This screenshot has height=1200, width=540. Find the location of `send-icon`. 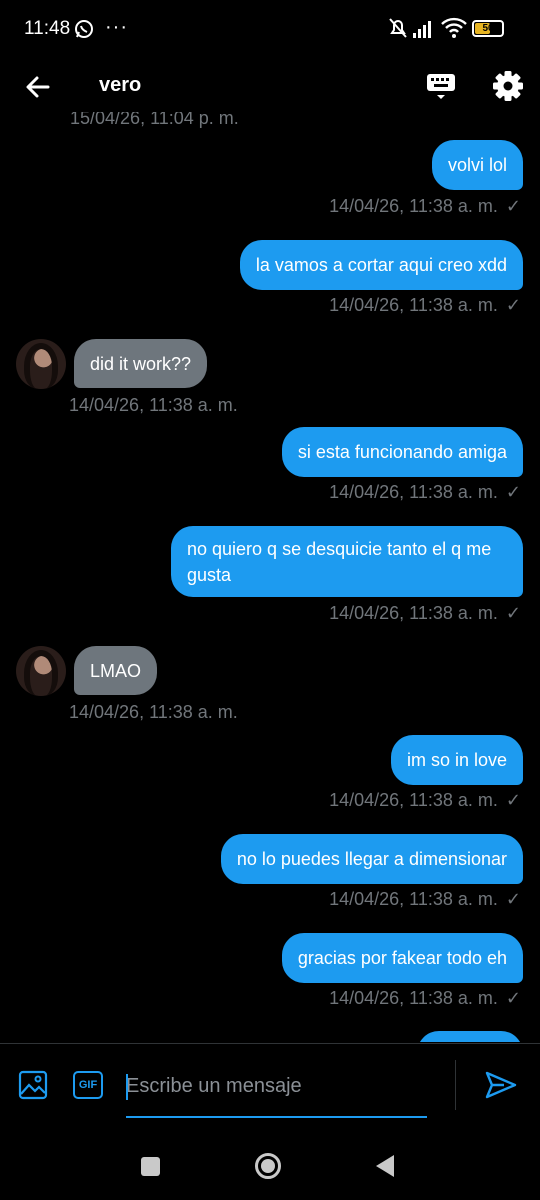

send-icon is located at coordinates (501, 1085).